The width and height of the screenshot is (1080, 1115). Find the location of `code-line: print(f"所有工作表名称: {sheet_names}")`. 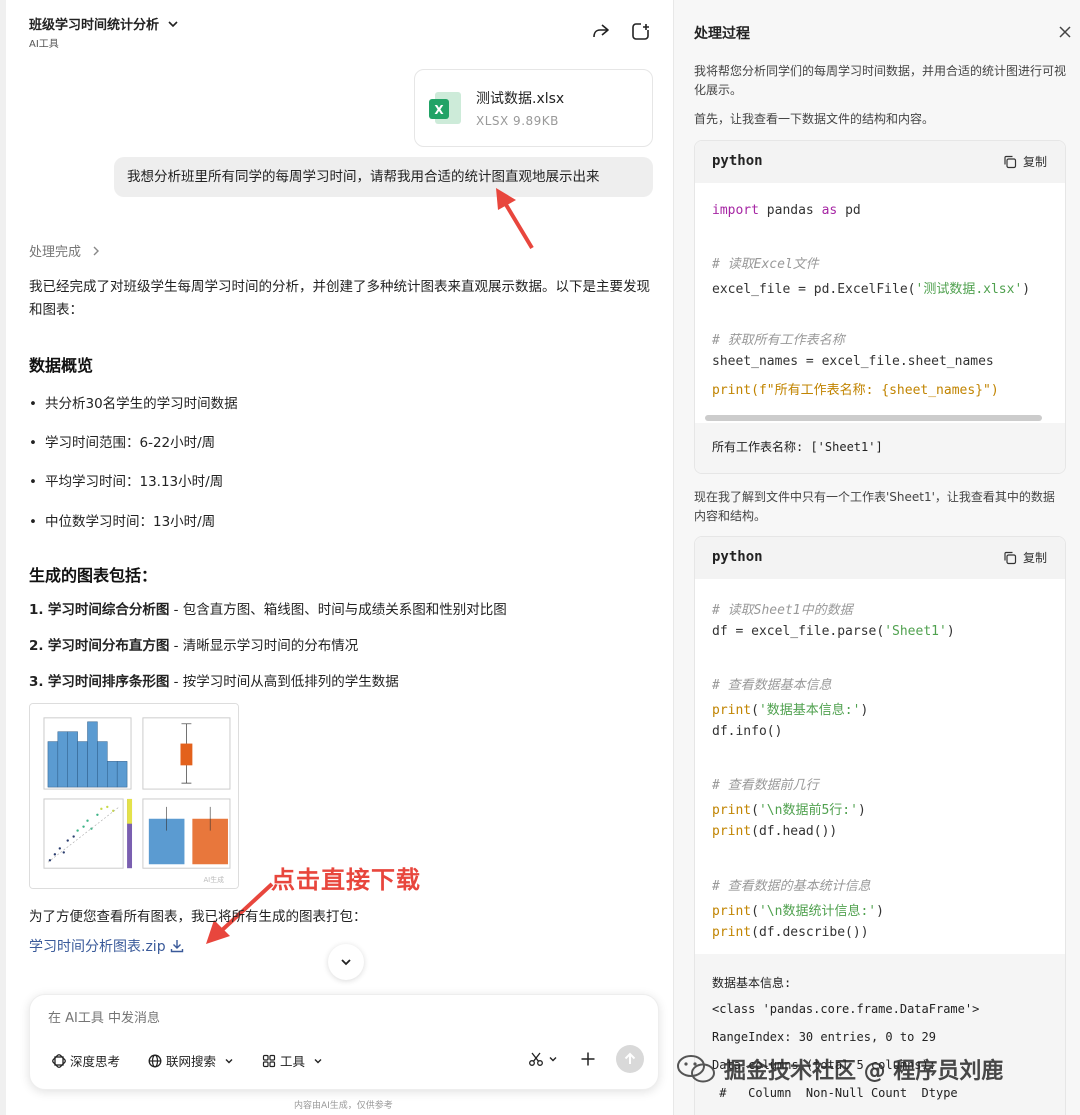

code-line: print(f"所有工作表名称: {sheet_names}") is located at coordinates (855, 390).